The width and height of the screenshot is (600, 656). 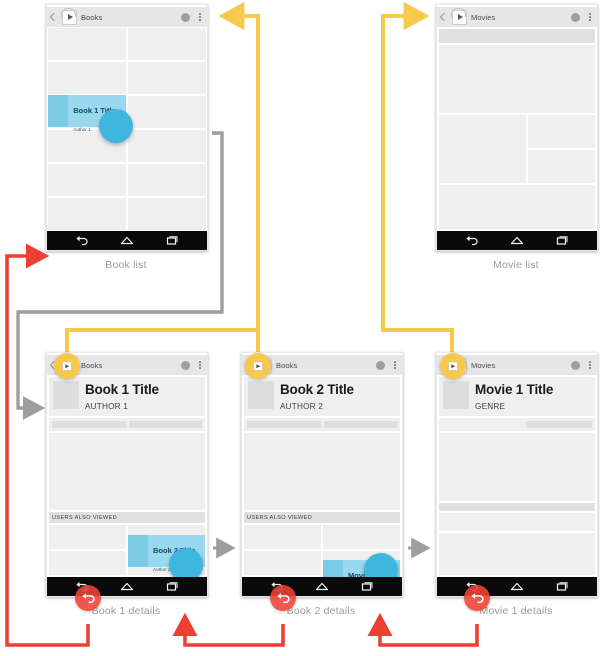 I want to click on touch-indicator, so click(x=116, y=126).